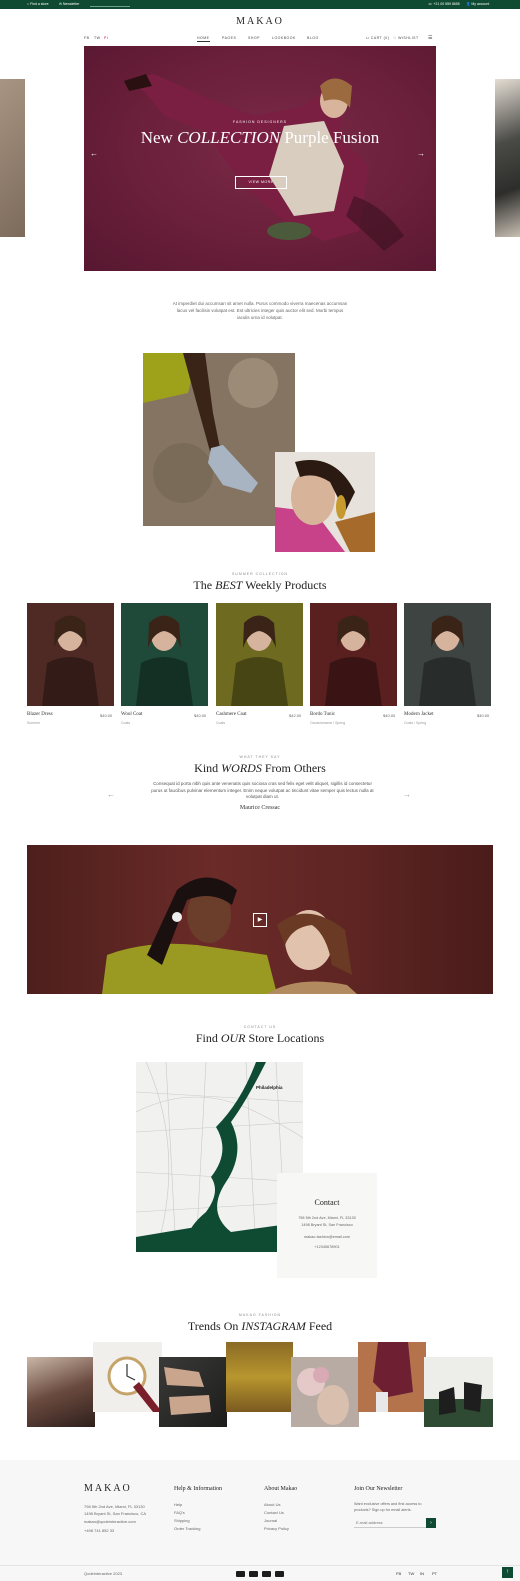 This screenshot has width=520, height=1581. I want to click on hero-title: New COLLECTION Purple Fusion, so click(260, 137).